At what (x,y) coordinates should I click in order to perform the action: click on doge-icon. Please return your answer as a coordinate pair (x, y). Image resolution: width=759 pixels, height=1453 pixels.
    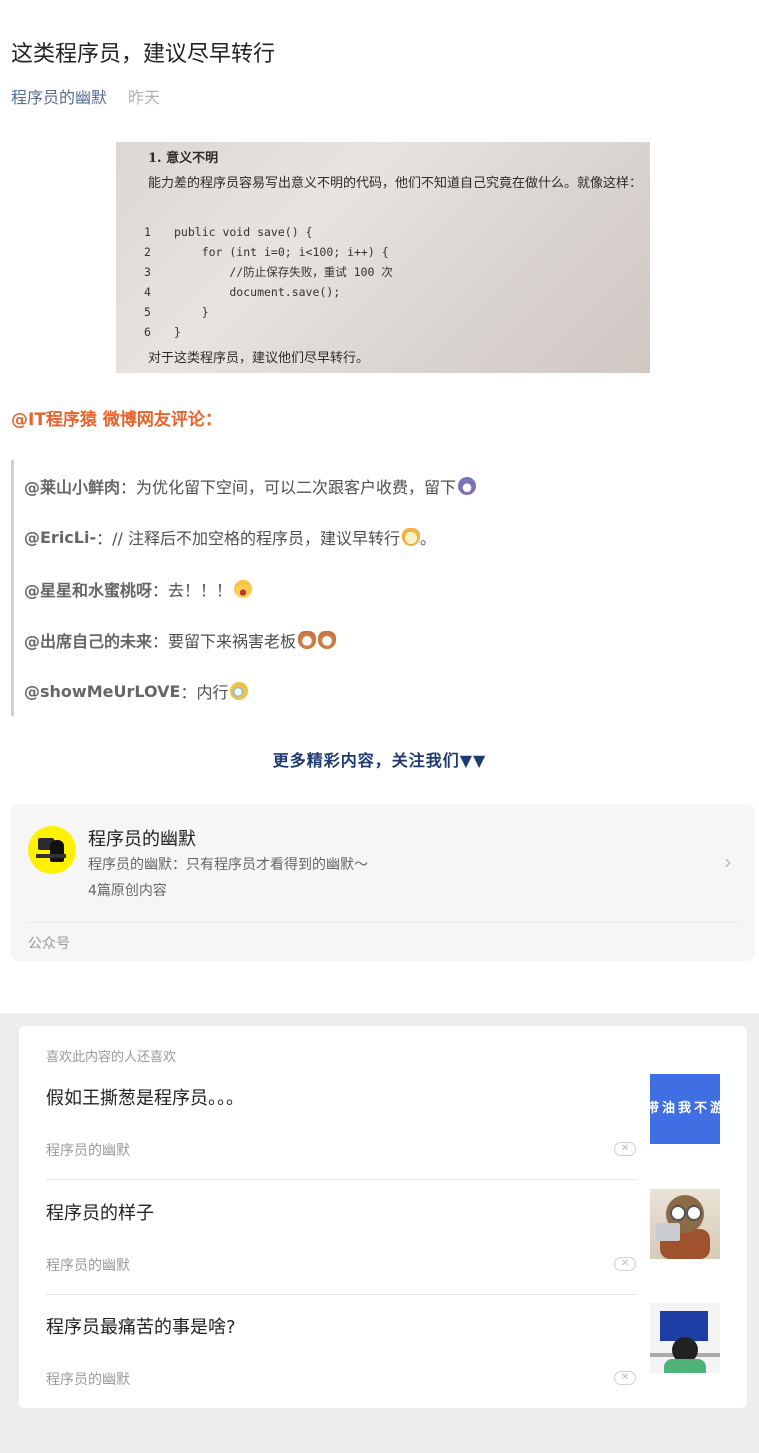
    Looking at the image, I should click on (410, 537).